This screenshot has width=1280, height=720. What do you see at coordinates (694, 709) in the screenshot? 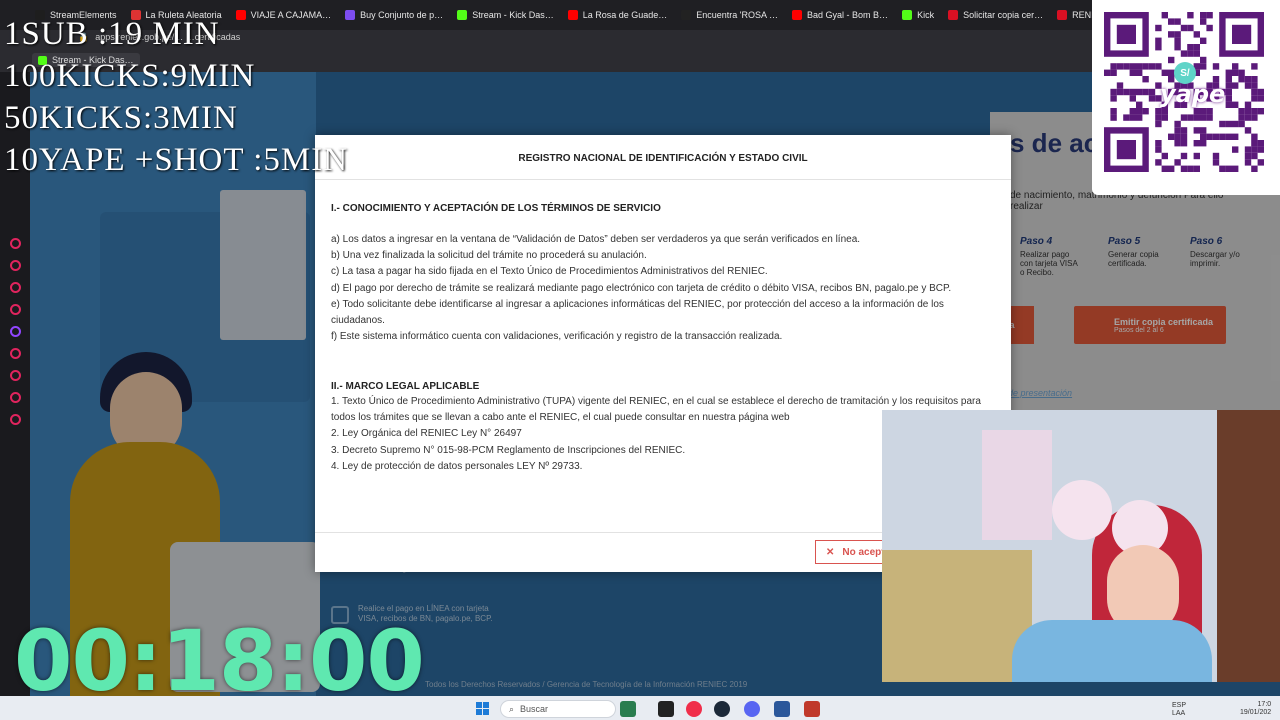
I see `opera-icon` at bounding box center [694, 709].